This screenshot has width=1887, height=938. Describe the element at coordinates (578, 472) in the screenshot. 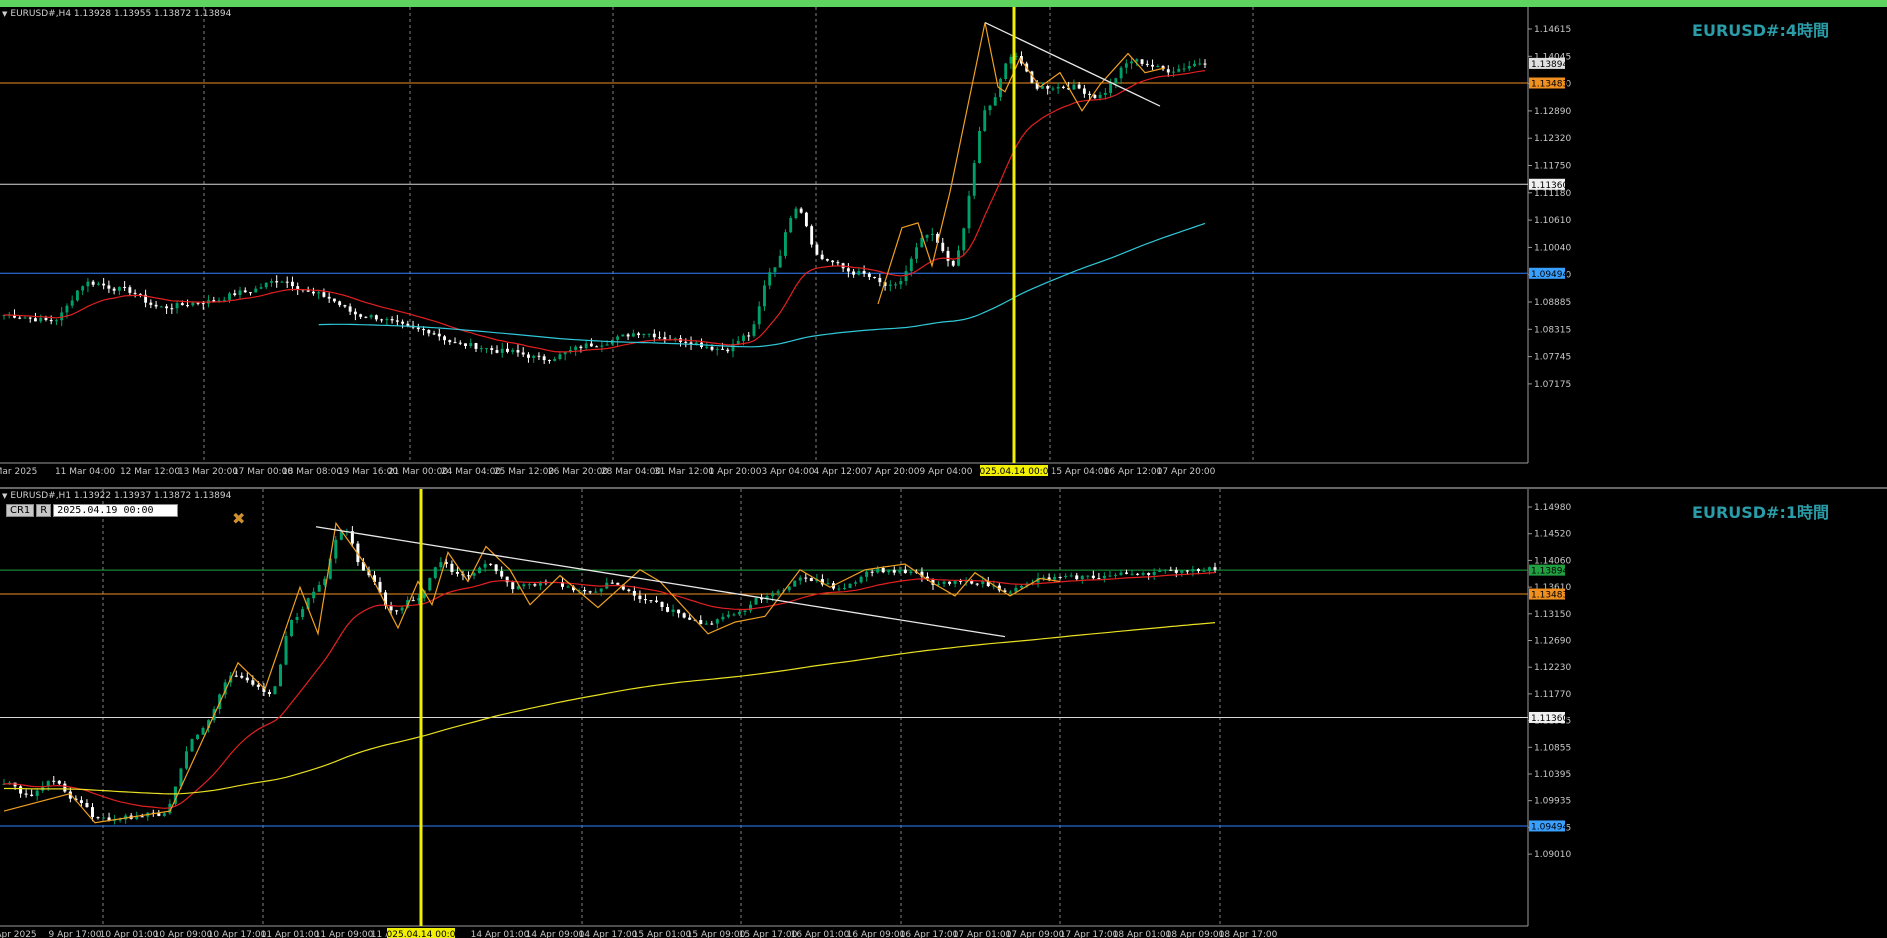

I see `time-axis-label: 26 Mar 20:00` at that location.